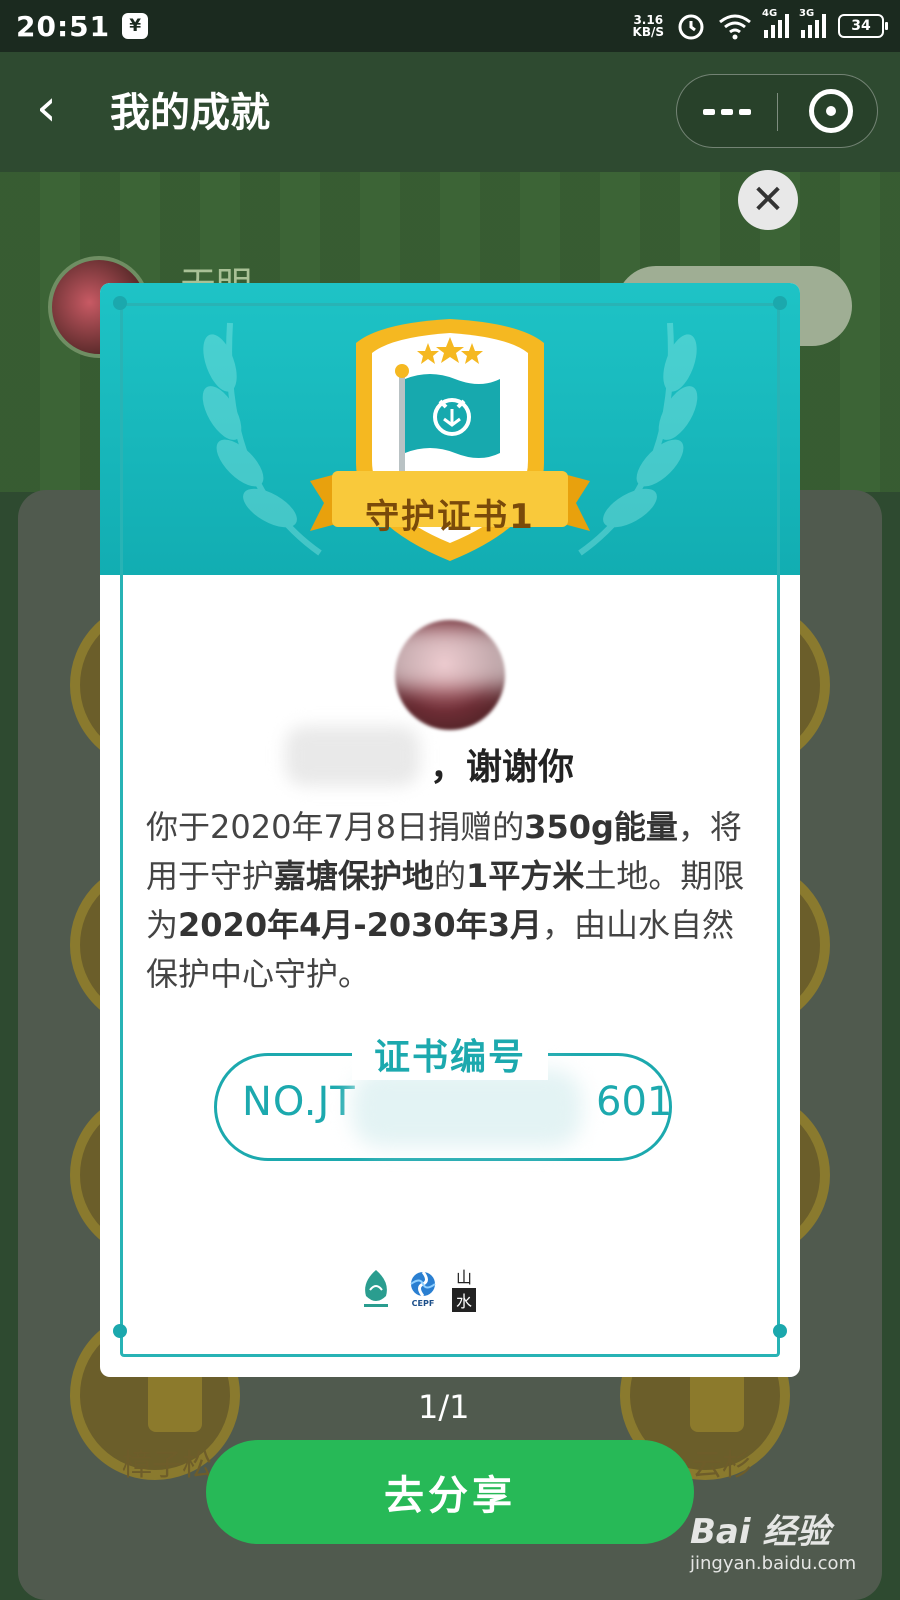  What do you see at coordinates (450, 26) in the screenshot?
I see `status-bar: 20:51 ¥ 3.16 KB/S 4G 3G 34` at bounding box center [450, 26].